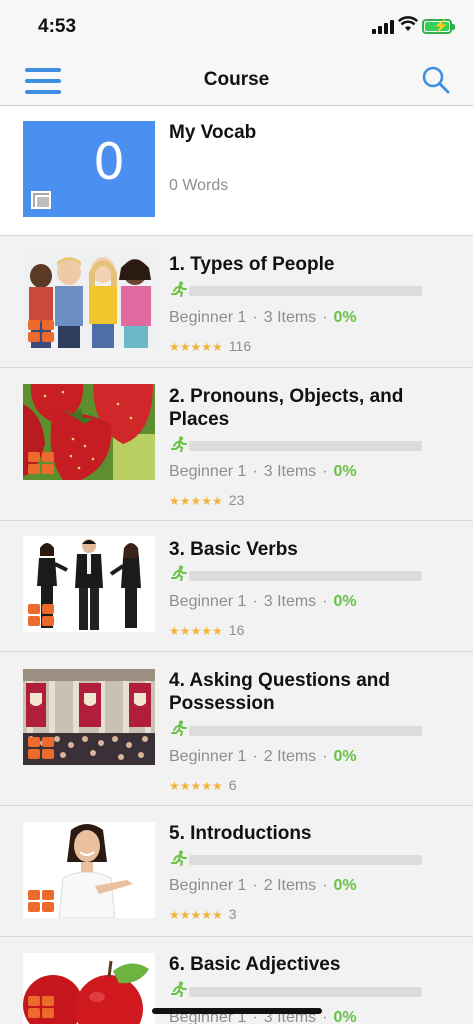 The image size is (473, 1024). I want to click on my-vocab-title: My Vocab, so click(213, 132).